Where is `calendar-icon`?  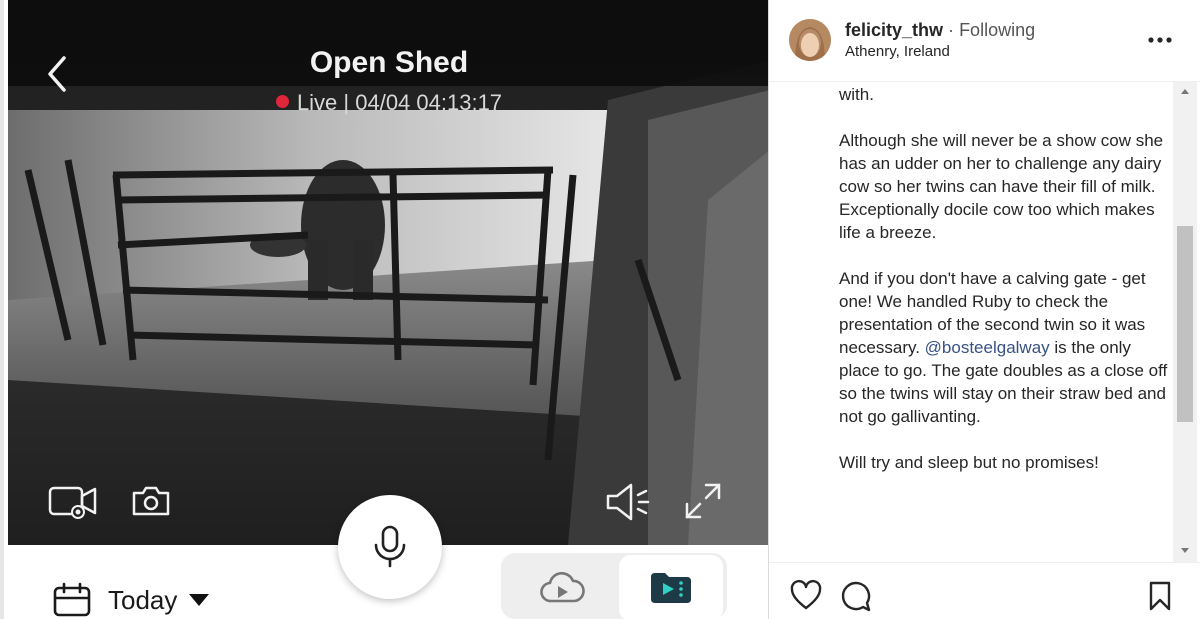
calendar-icon is located at coordinates (72, 599).